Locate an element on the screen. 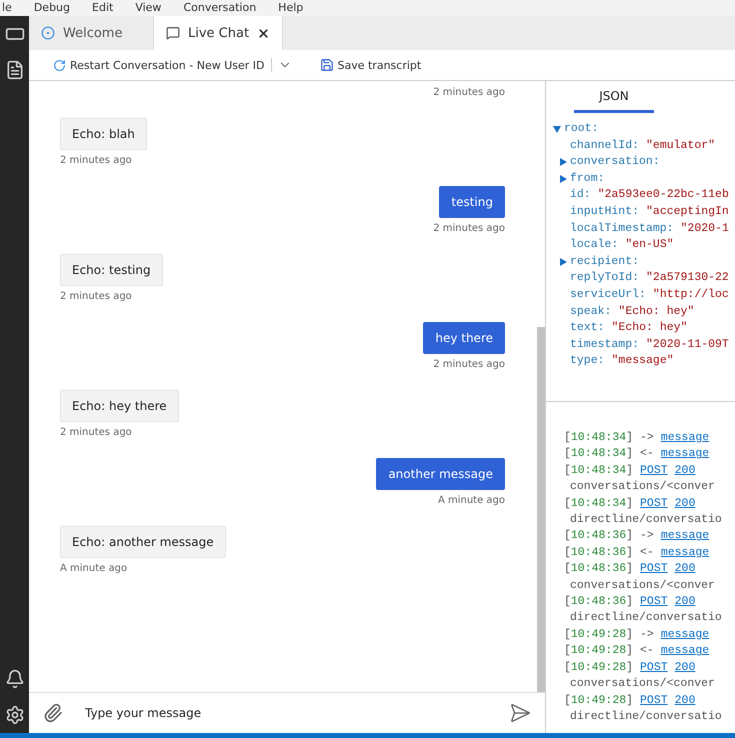  menu-item: Conversation is located at coordinates (219, 8).